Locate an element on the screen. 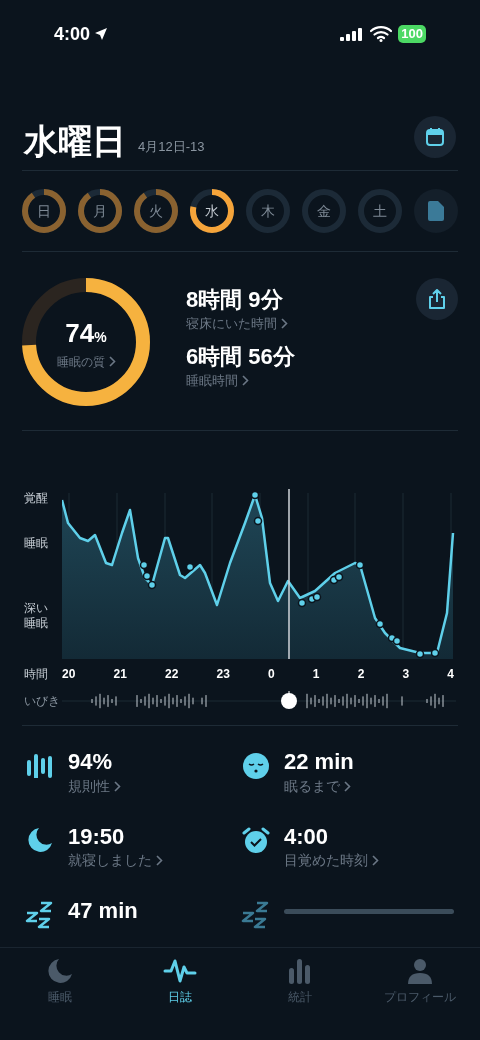 This screenshot has width=480, height=1040. stage-label: 覚醒 is located at coordinates (36, 498).